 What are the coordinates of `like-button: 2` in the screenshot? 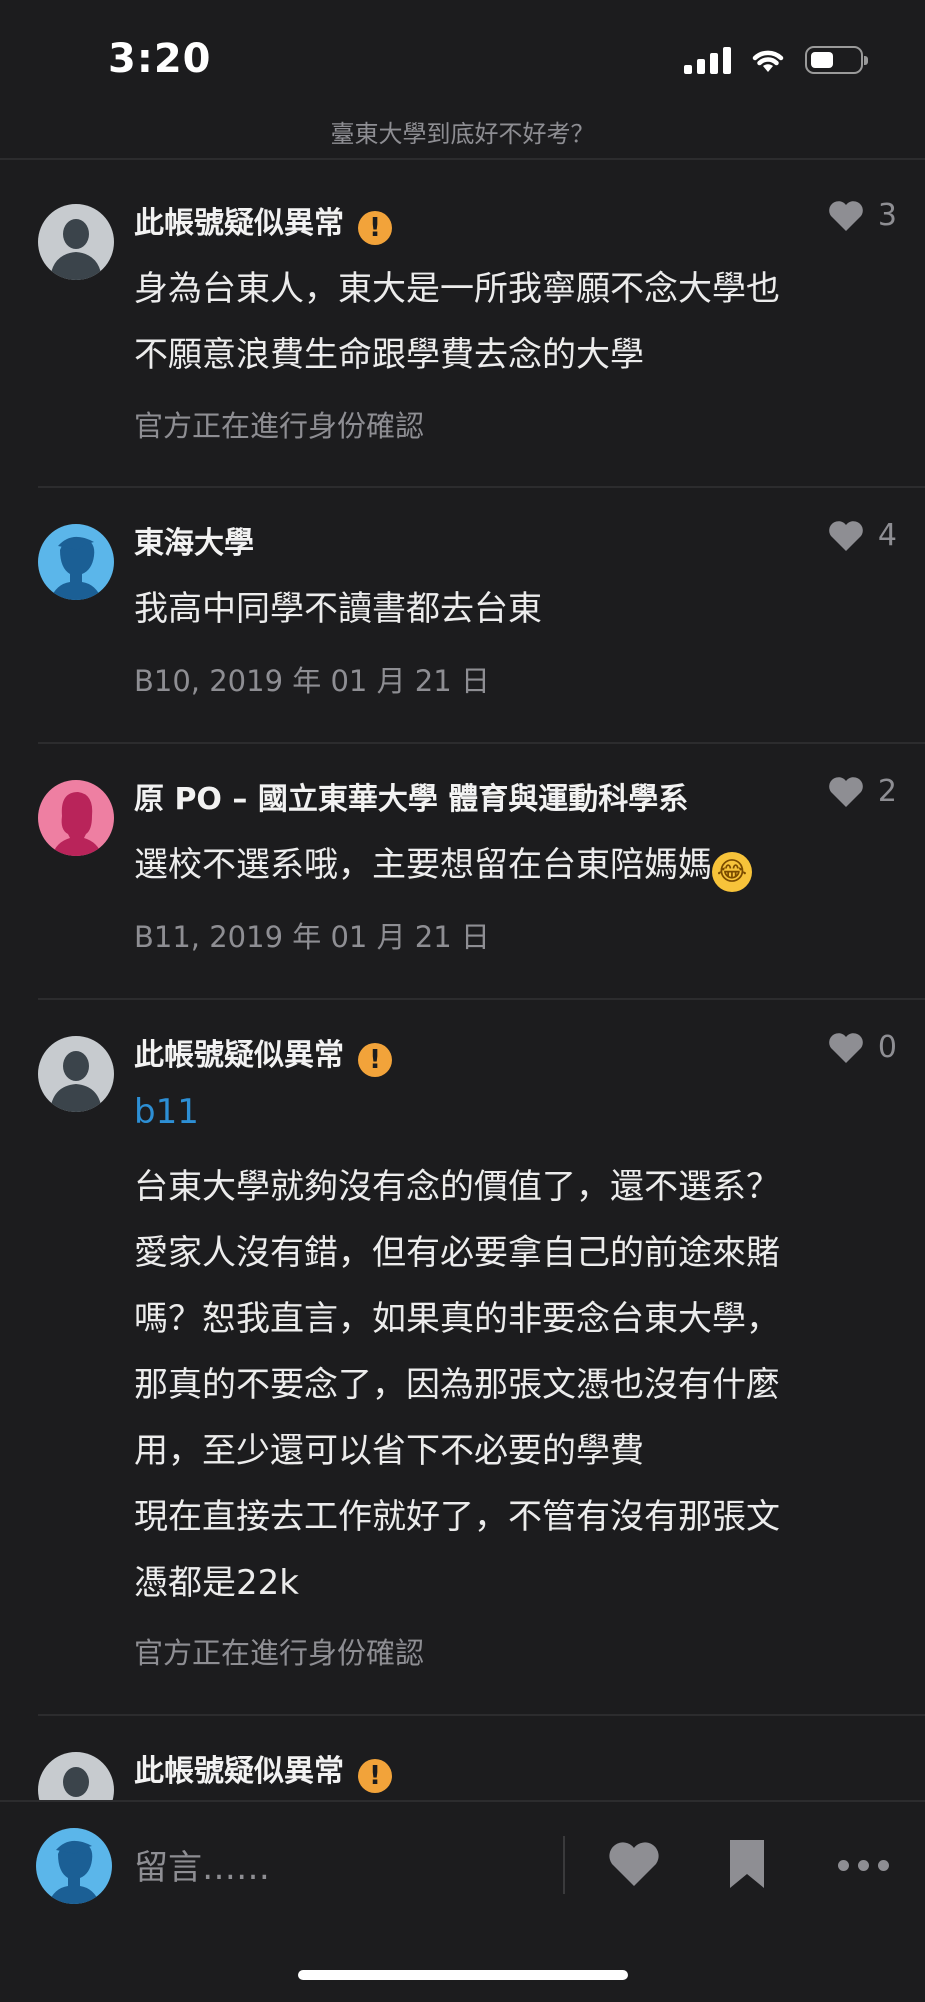 It's located at (862, 791).